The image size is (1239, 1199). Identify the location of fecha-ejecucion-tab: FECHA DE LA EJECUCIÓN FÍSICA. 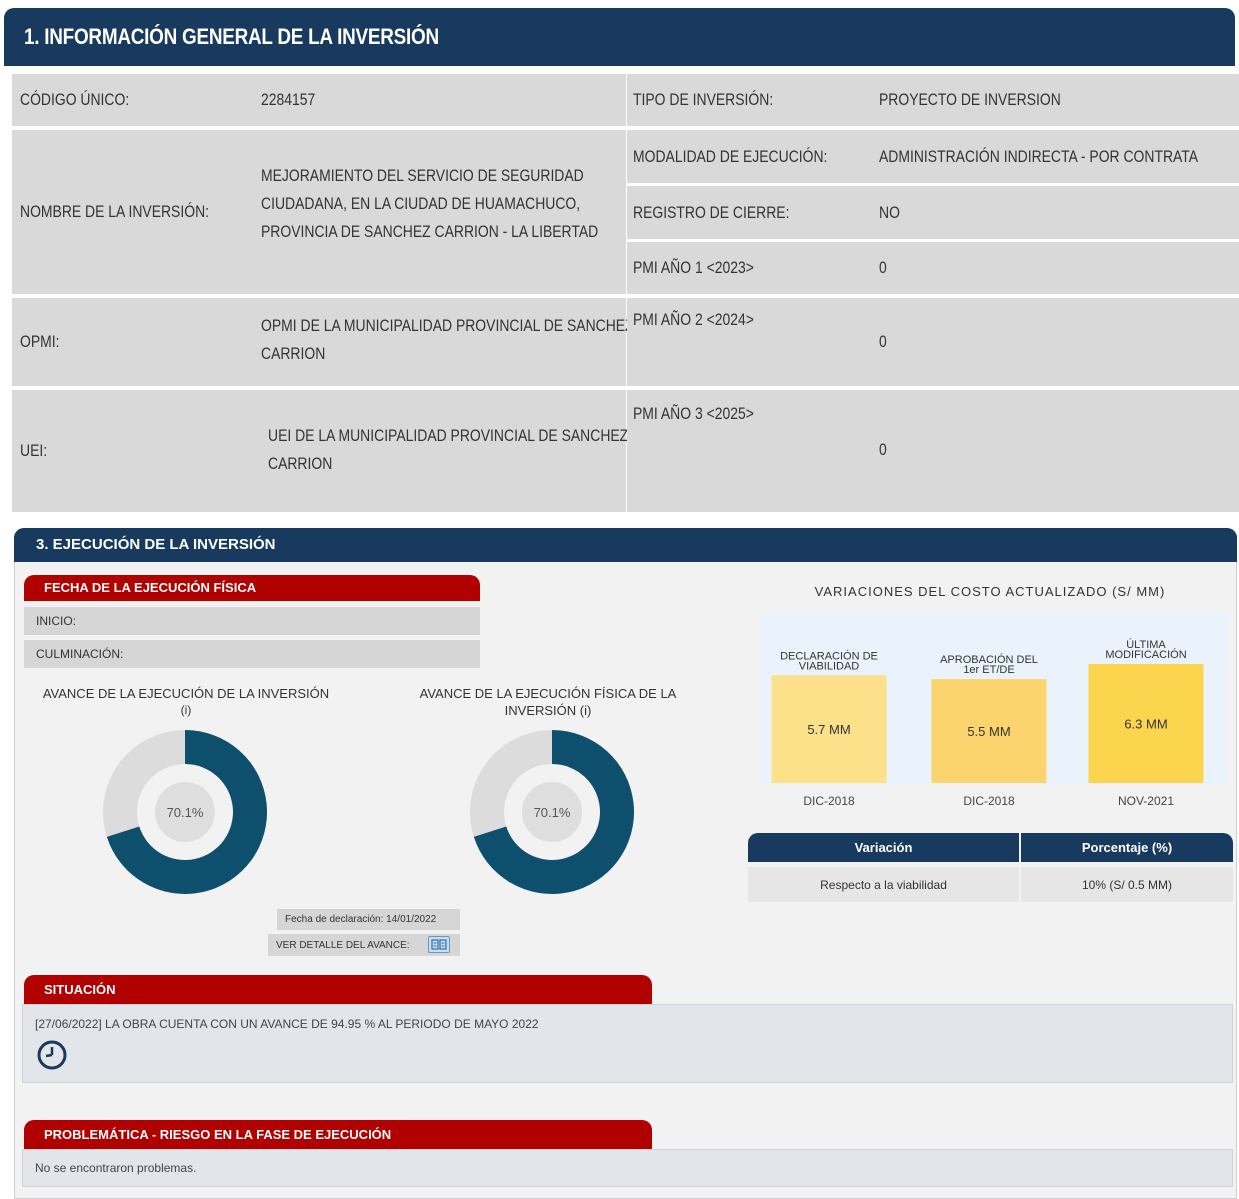
(252, 588).